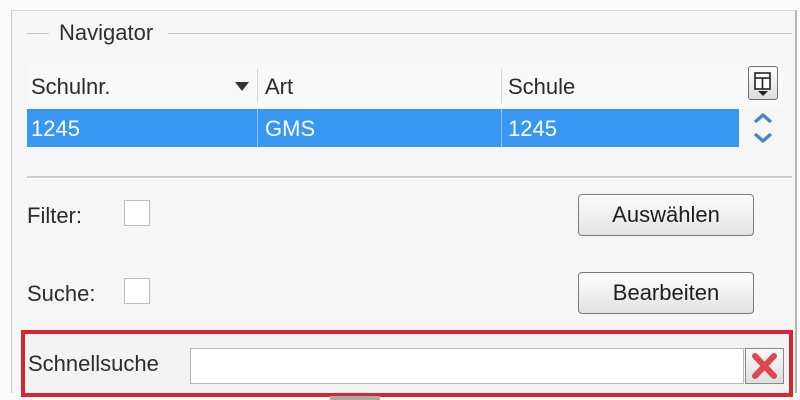 The image size is (800, 400). I want to click on navigator-title: Navigator, so click(106, 33).